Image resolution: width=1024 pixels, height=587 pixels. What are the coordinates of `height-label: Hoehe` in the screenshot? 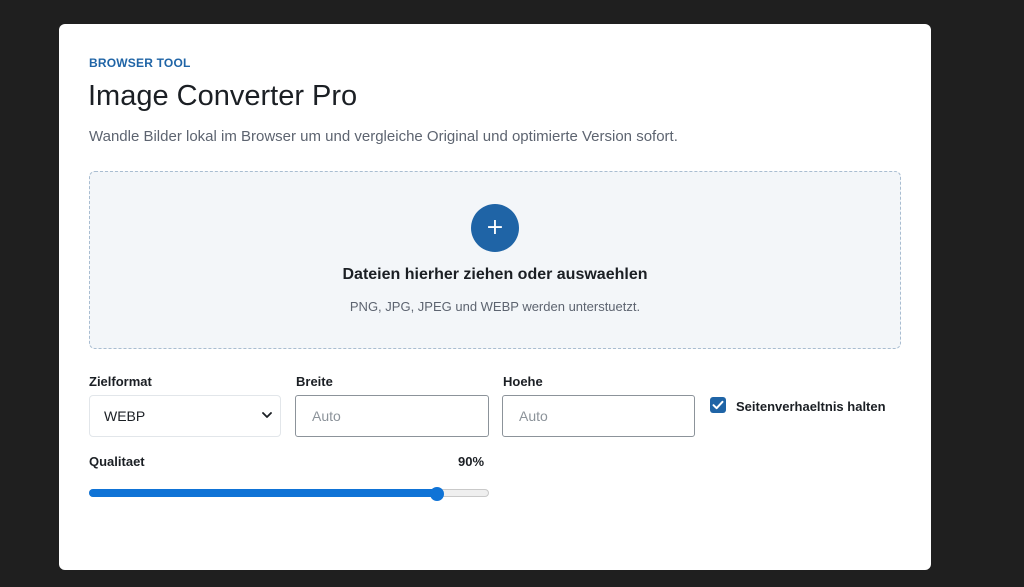 It's located at (523, 381).